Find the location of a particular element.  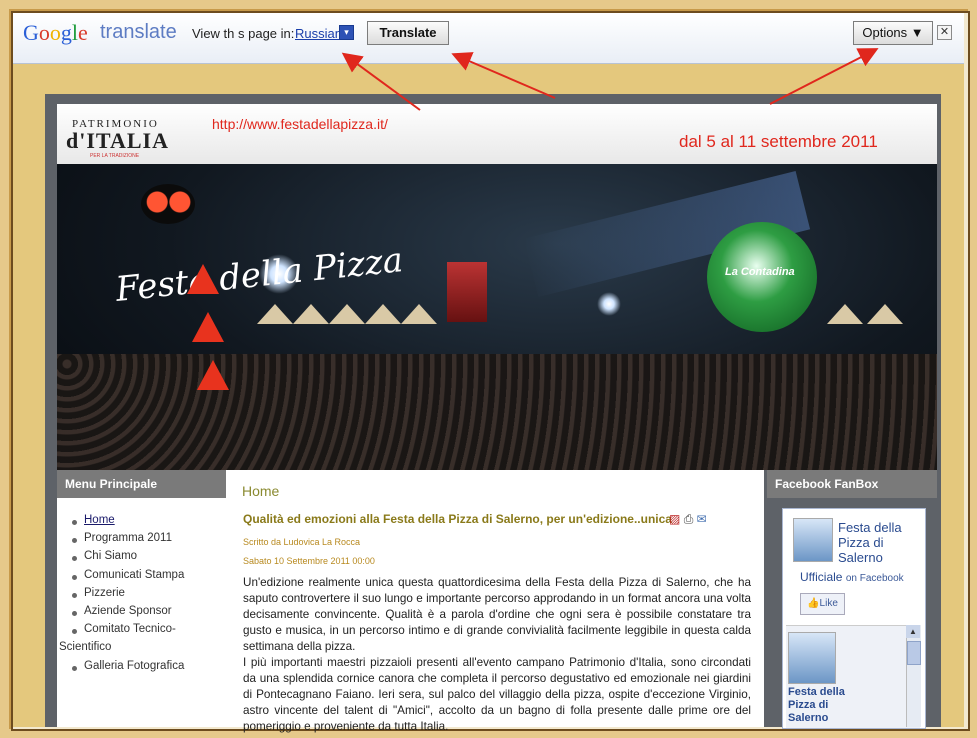

logo-letter: g is located at coordinates (66, 32).